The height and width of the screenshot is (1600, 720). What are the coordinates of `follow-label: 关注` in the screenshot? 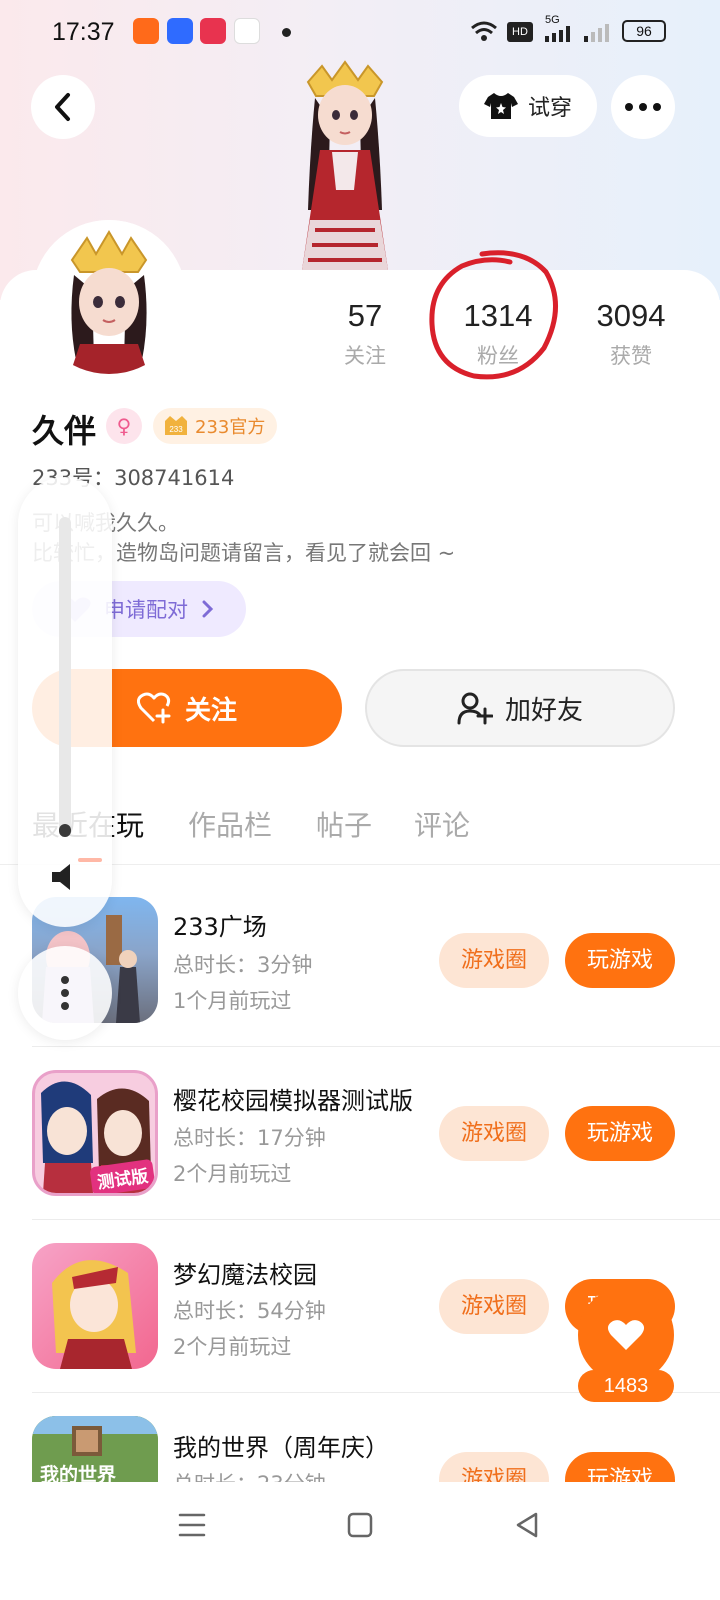 It's located at (210, 710).